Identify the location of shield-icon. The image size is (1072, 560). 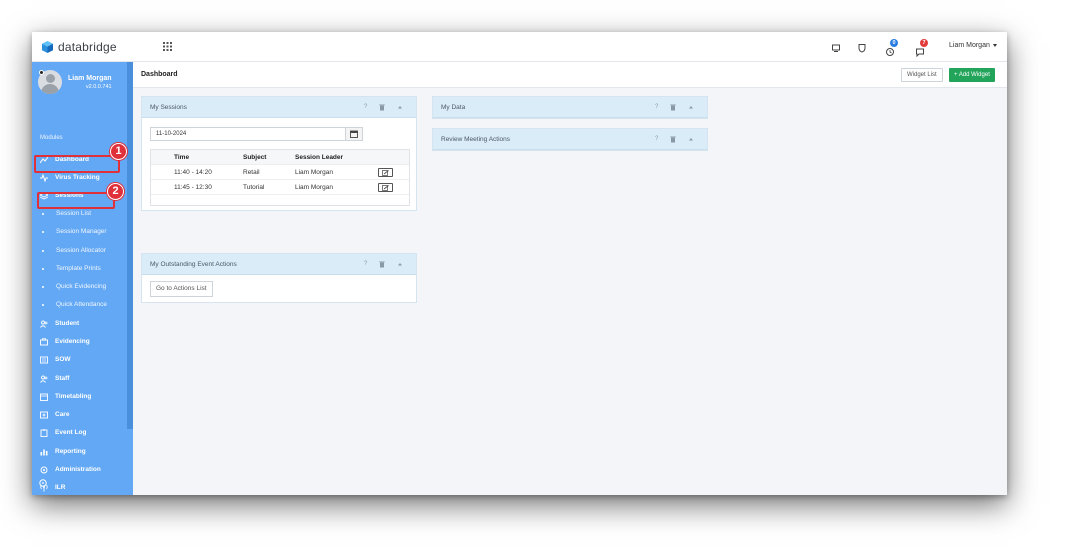
(862, 48).